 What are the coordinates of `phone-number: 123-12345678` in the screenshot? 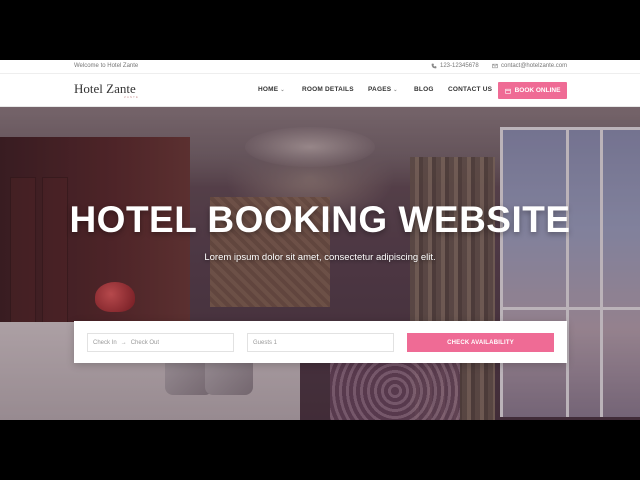 It's located at (459, 66).